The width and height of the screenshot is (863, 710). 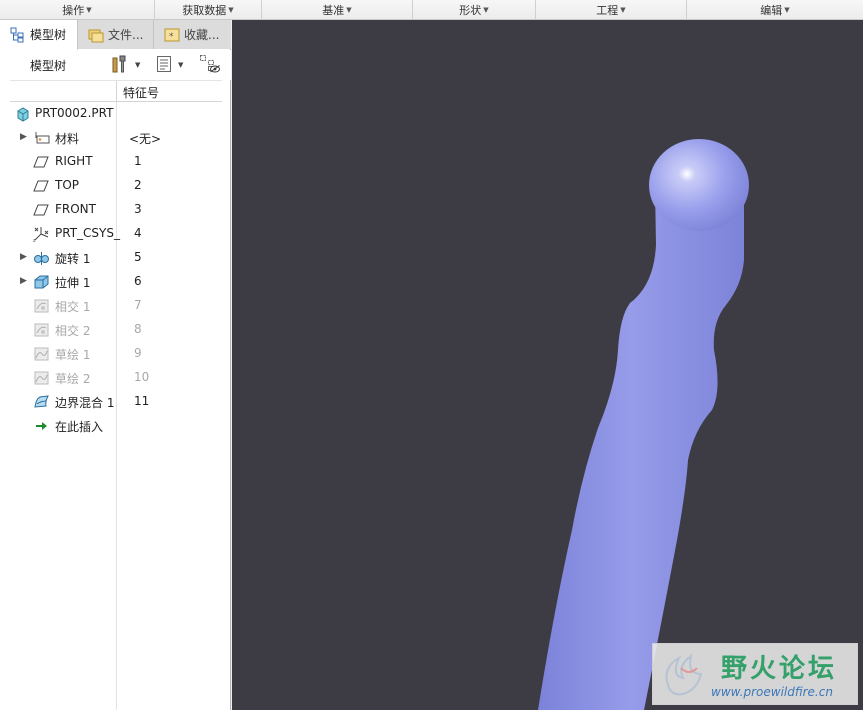 What do you see at coordinates (145, 139) in the screenshot?
I see `tree-item-feature-number: <无>` at bounding box center [145, 139].